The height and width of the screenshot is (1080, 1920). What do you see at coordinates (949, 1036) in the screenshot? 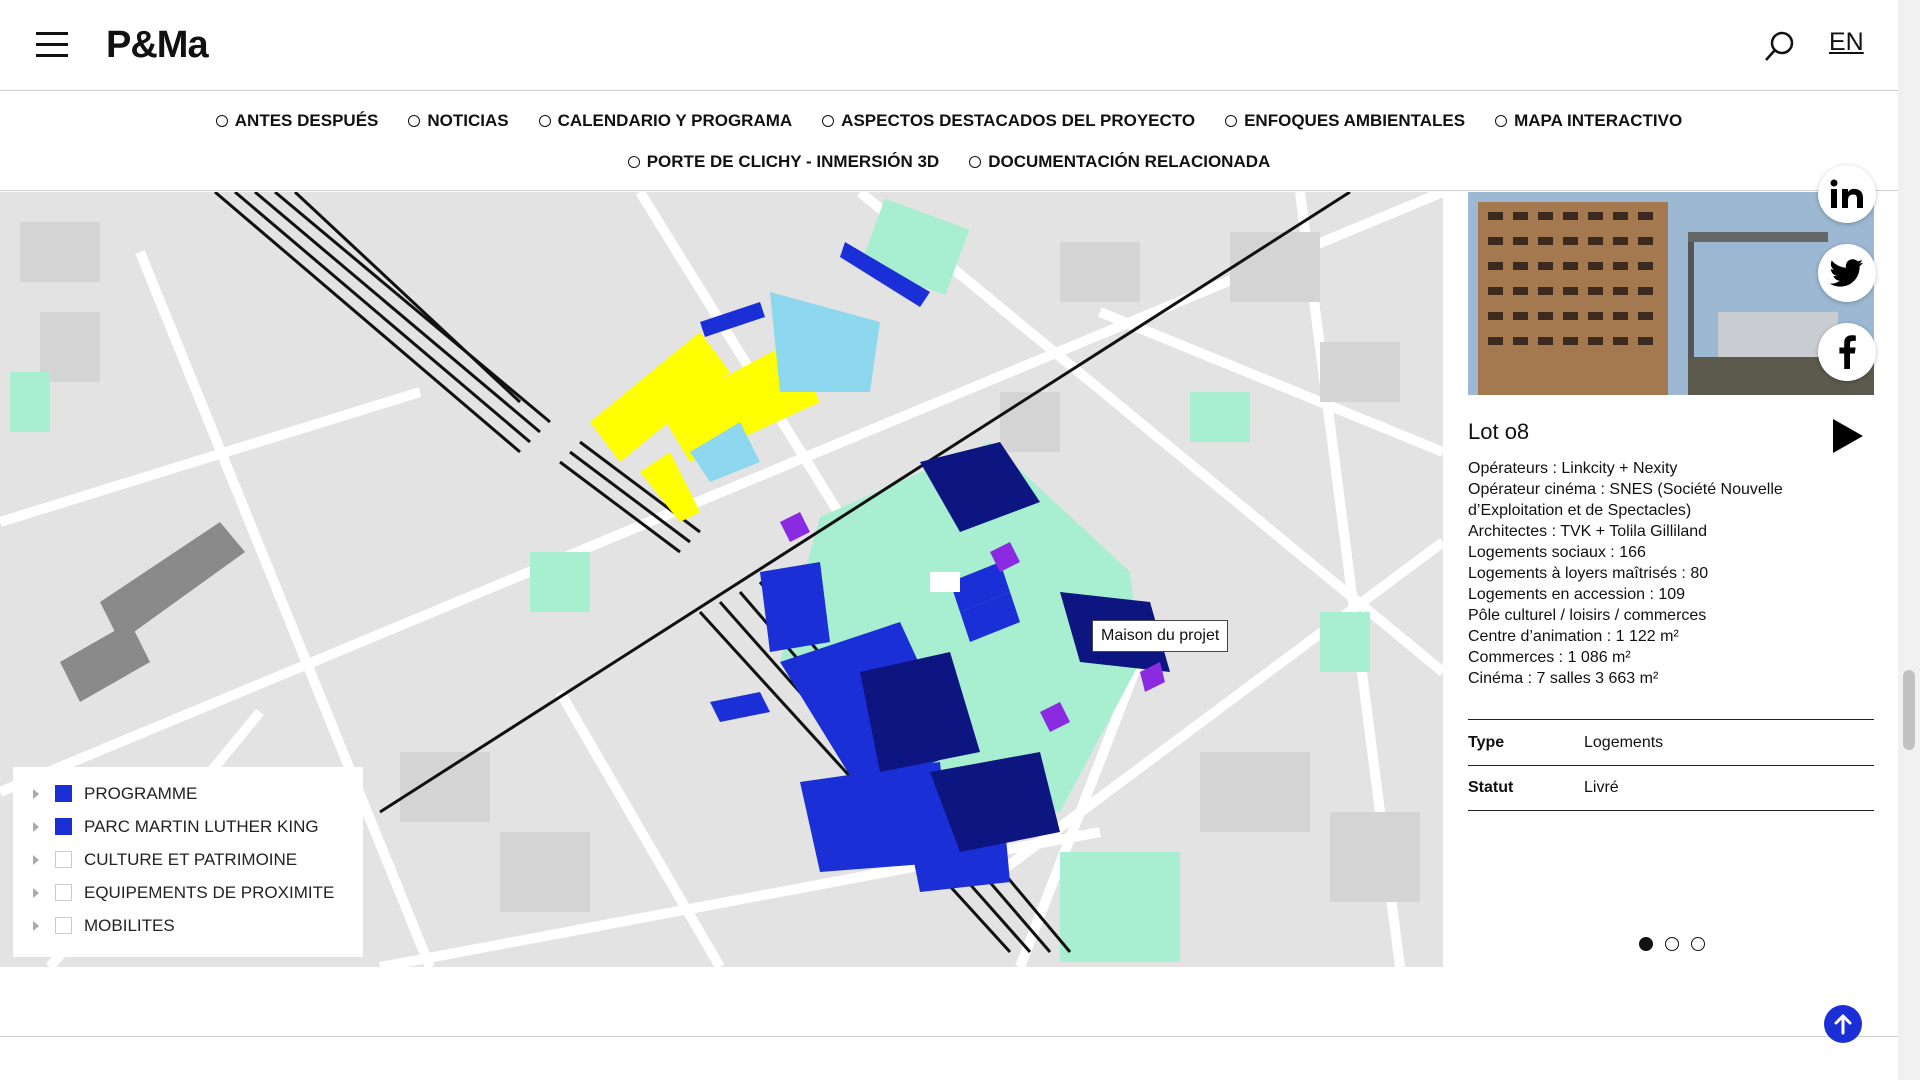
I see `footer-divider` at bounding box center [949, 1036].